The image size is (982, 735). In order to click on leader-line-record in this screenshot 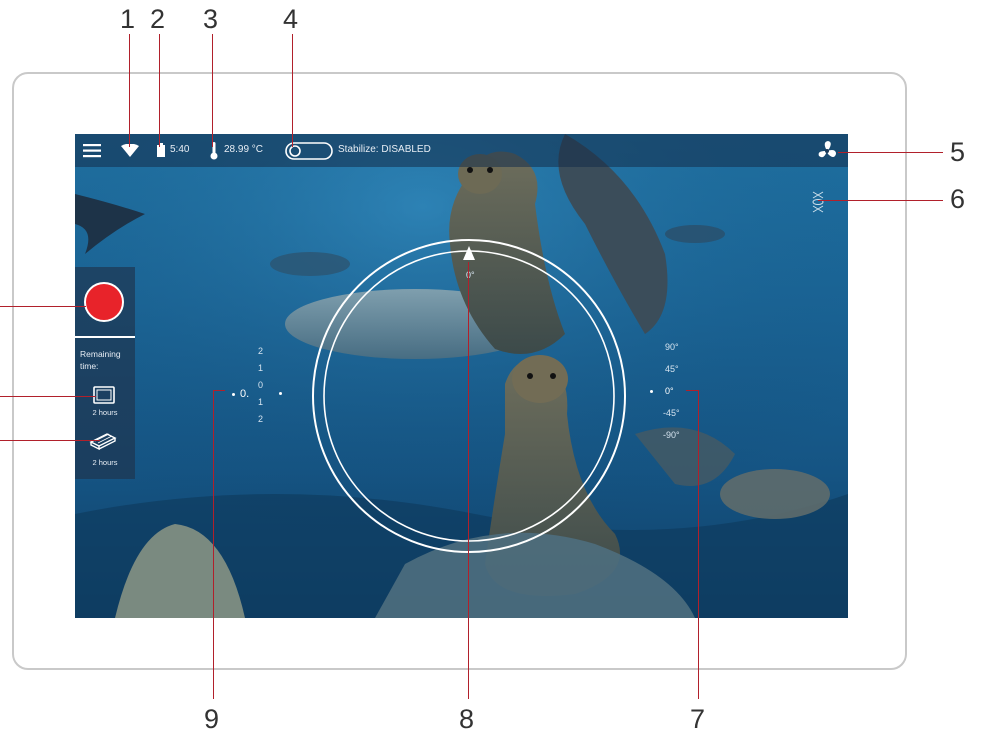, I will do `click(43, 306)`.